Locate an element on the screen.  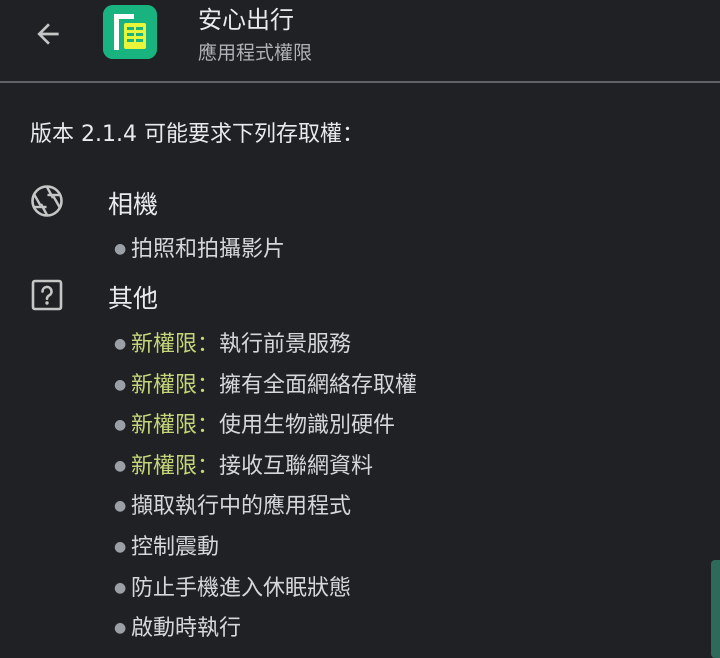
app-bar: 安心出行 應用程式權限 is located at coordinates (360, 41).